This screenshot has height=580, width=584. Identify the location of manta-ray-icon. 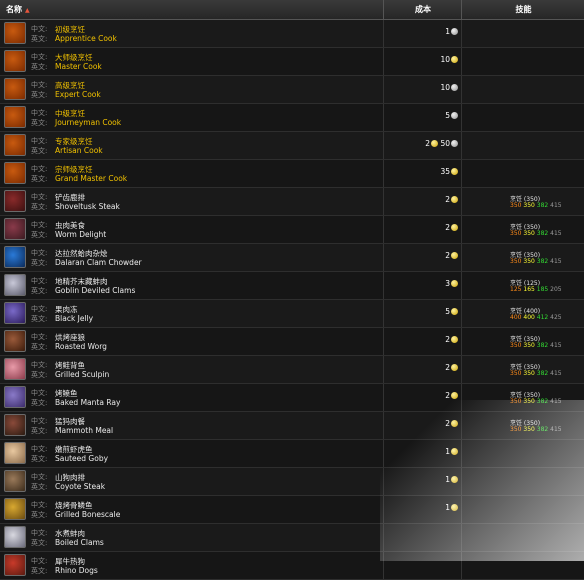
(15, 397).